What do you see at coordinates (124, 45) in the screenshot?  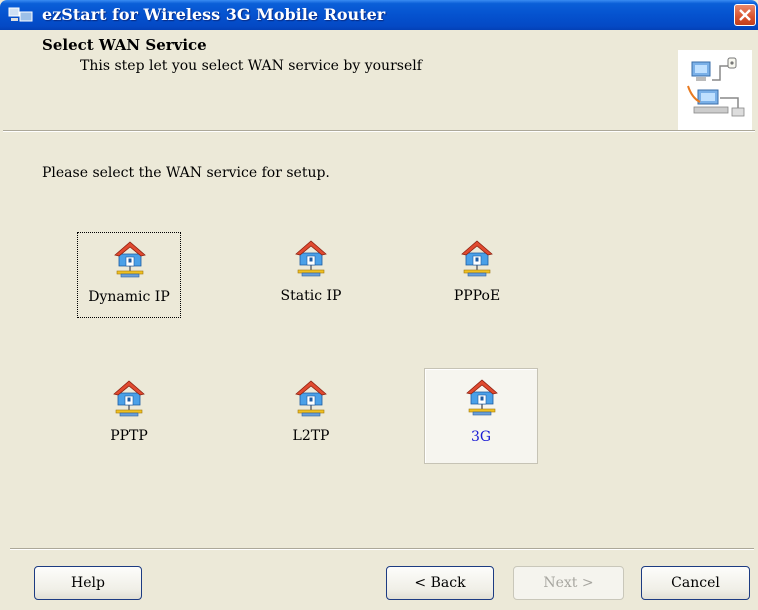 I see `page-title: Select WAN Service` at bounding box center [124, 45].